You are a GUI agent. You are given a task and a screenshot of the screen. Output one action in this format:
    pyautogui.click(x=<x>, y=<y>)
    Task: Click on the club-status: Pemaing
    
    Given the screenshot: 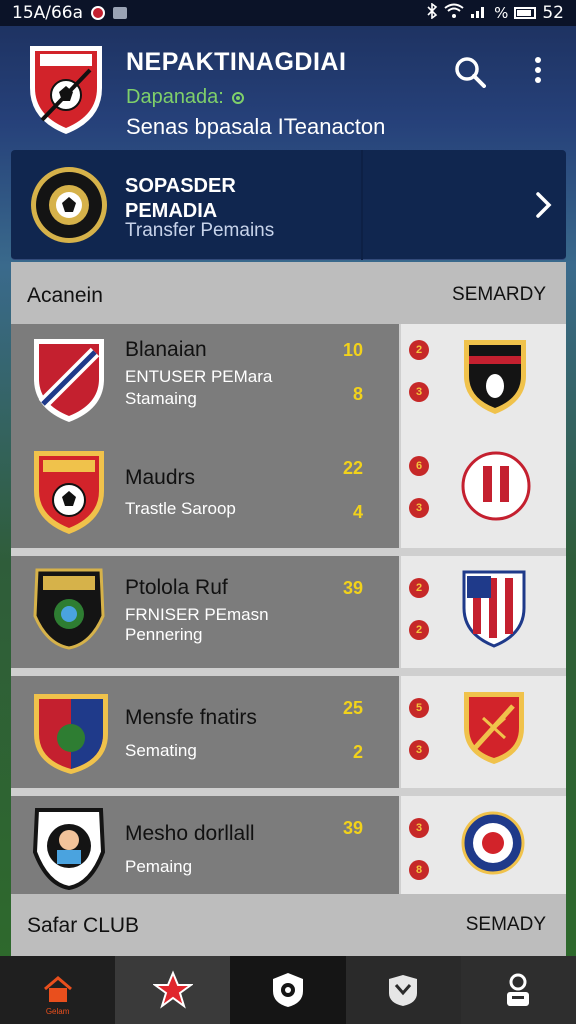 What is the action you would take?
    pyautogui.click(x=159, y=866)
    